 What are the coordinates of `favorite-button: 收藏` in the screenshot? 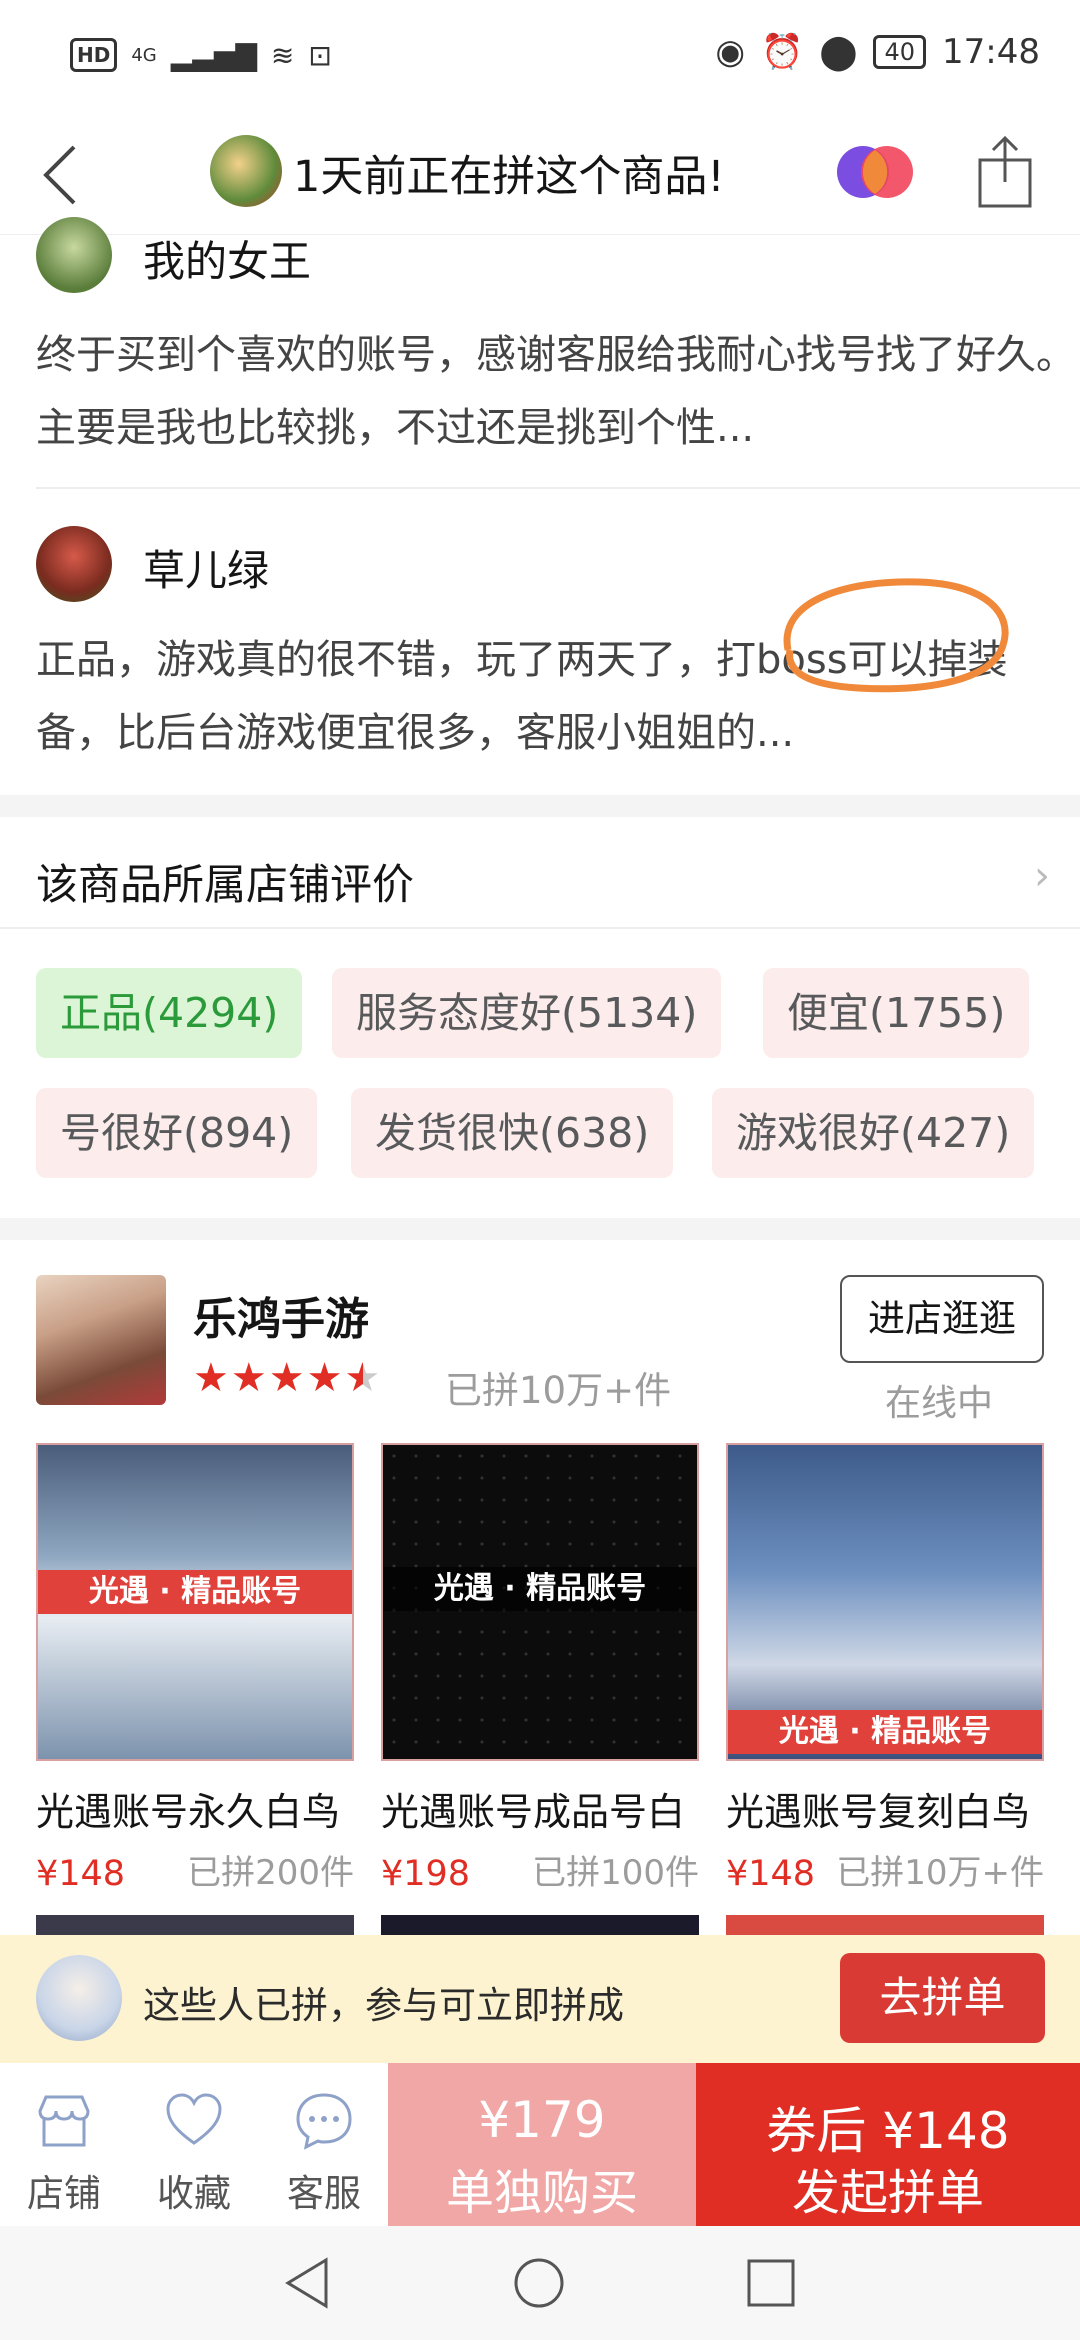 It's located at (194, 2144).